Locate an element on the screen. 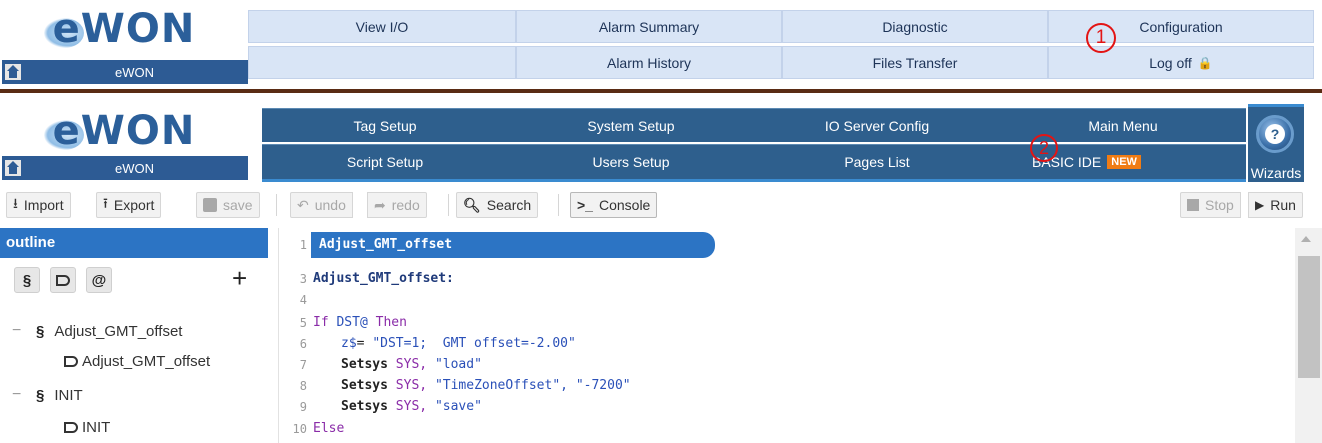  scrollbar-thumb is located at coordinates (1309, 317).